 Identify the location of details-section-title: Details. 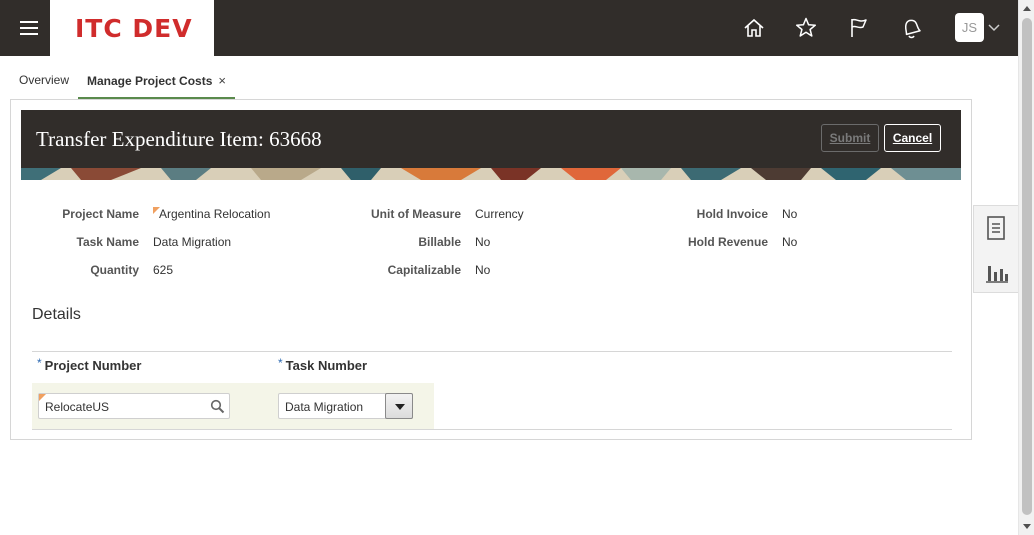
(56, 314).